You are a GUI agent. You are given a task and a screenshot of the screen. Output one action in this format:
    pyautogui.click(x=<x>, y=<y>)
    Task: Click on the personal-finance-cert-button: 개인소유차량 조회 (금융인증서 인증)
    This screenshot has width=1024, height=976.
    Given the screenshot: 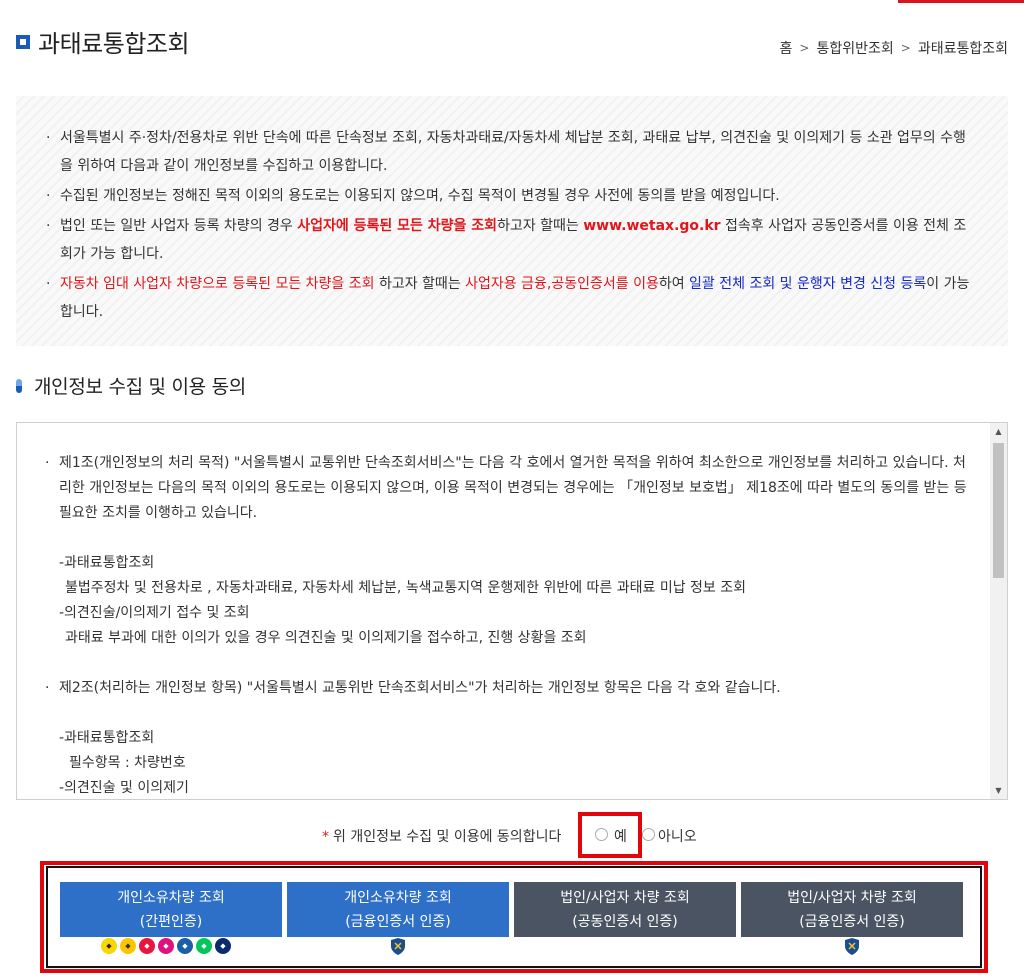 What is the action you would take?
    pyautogui.click(x=398, y=909)
    